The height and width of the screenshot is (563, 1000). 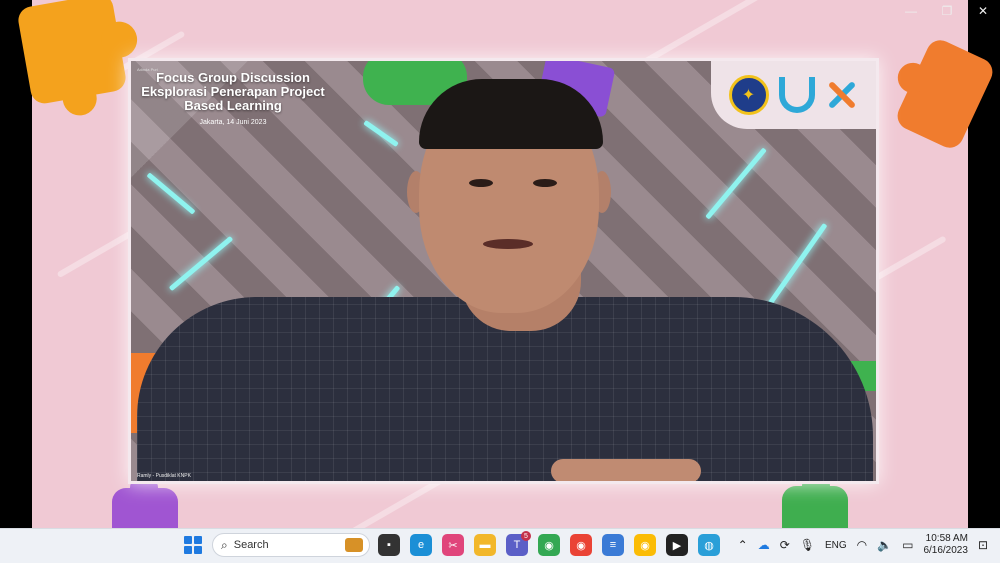 I want to click on chrome-alt-icon: ◉, so click(x=645, y=545).